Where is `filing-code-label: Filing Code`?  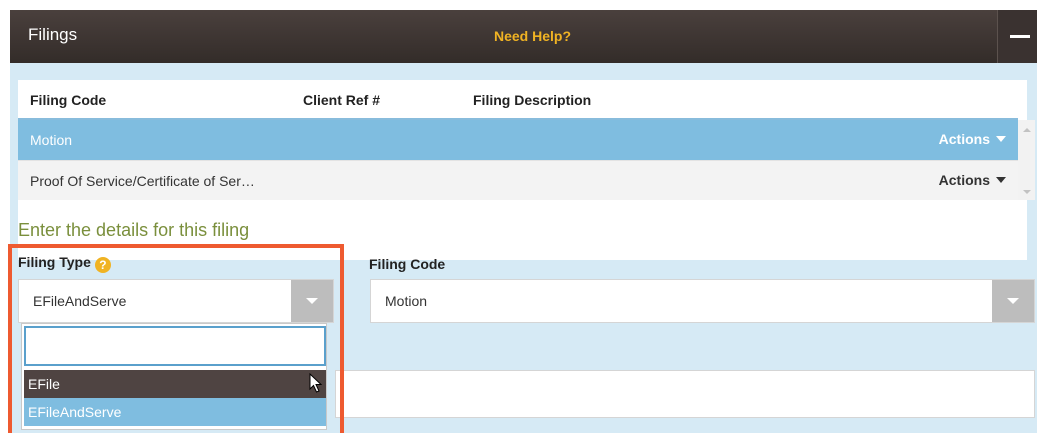 filing-code-label: Filing Code is located at coordinates (407, 264).